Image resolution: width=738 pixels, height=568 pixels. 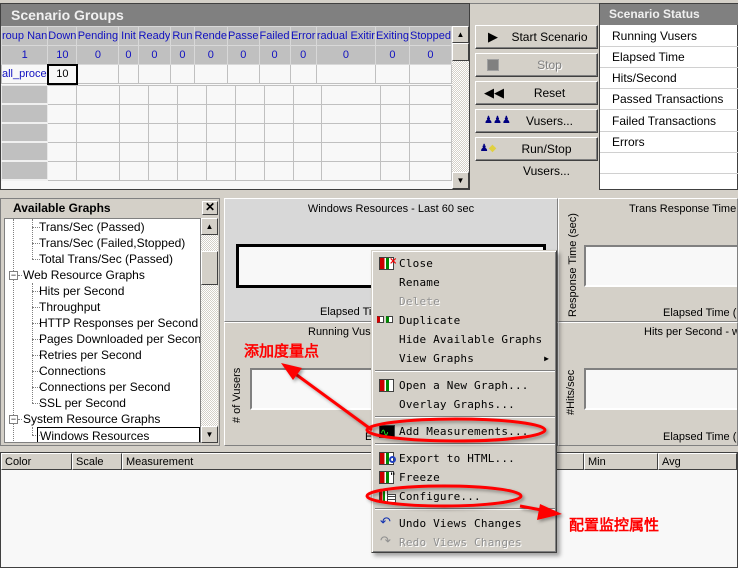 What do you see at coordinates (536, 65) in the screenshot?
I see `stop-button: Stop` at bounding box center [536, 65].